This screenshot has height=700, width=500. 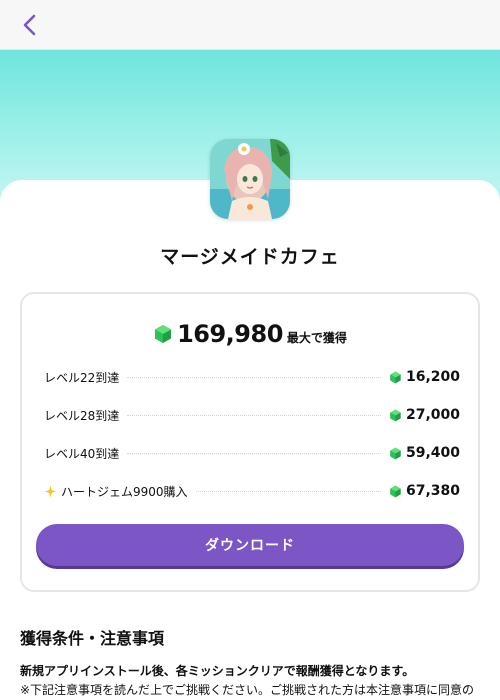 I want to click on reward-row-label: レベル22到達, so click(x=82, y=377).